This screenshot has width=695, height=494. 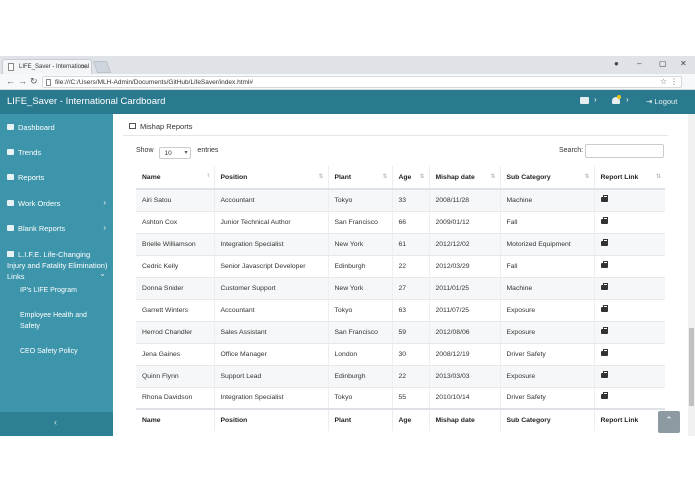 What do you see at coordinates (175, 221) in the screenshot?
I see `cell-name: Ashton Cox` at bounding box center [175, 221].